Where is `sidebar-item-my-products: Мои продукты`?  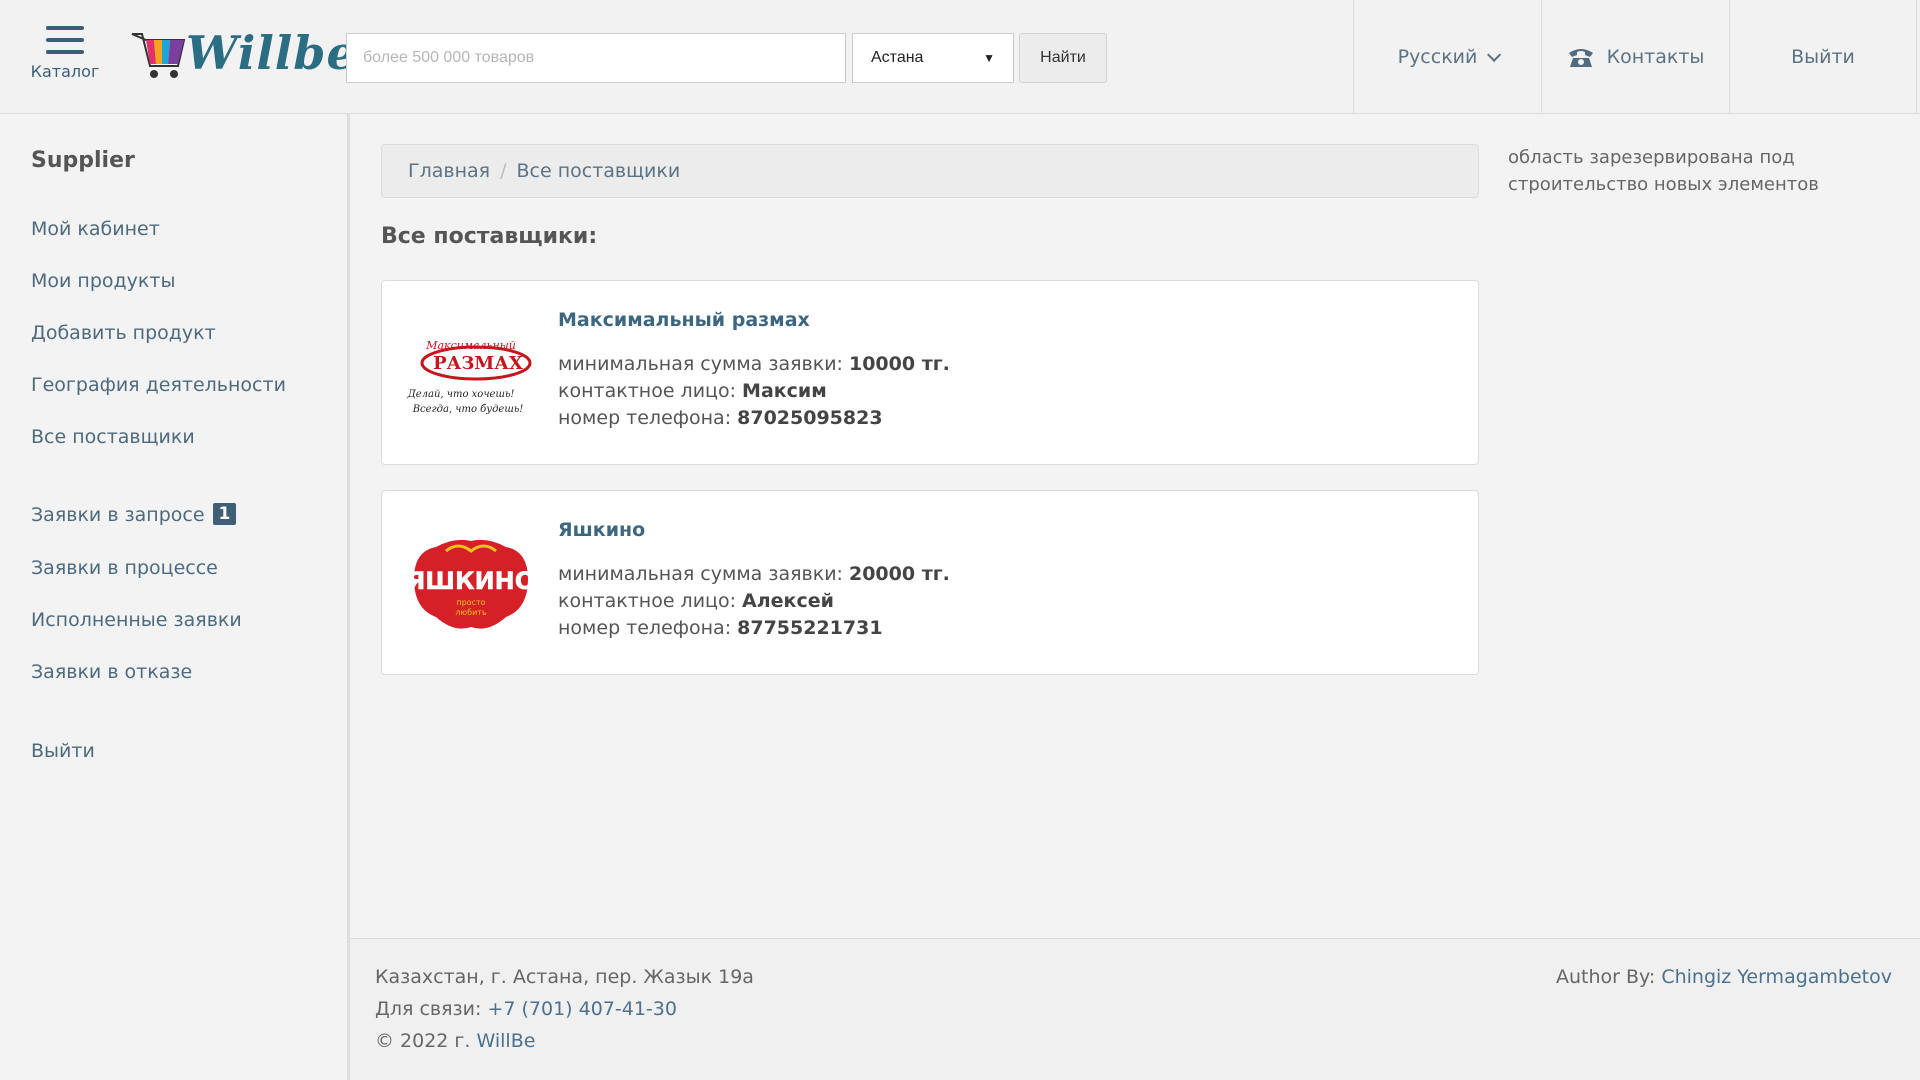
sidebar-item-my-products: Мои продукты is located at coordinates (103, 281).